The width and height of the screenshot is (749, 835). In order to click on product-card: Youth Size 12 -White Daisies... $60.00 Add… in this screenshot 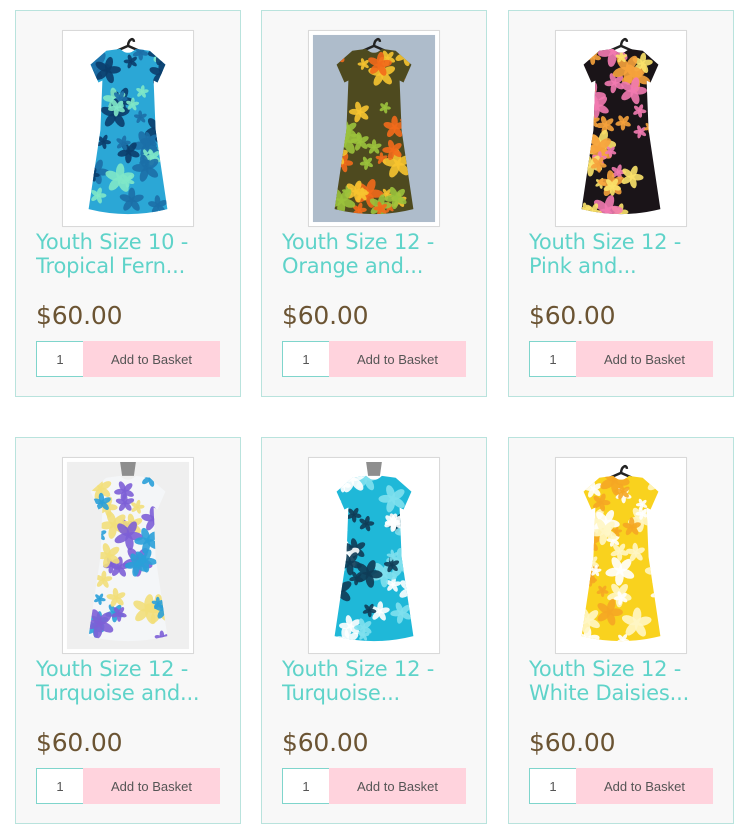, I will do `click(621, 630)`.